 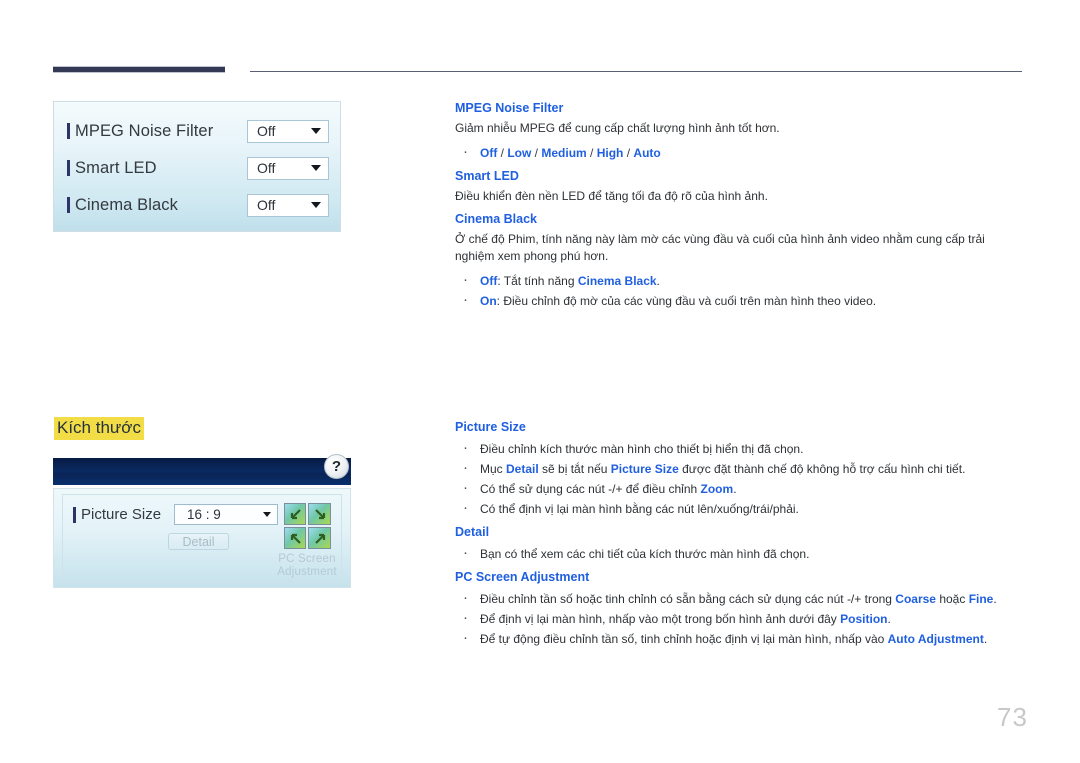 I want to click on setting-row-mpeg-noise-filter: MPEG Noise Filter Off, so click(x=198, y=131).